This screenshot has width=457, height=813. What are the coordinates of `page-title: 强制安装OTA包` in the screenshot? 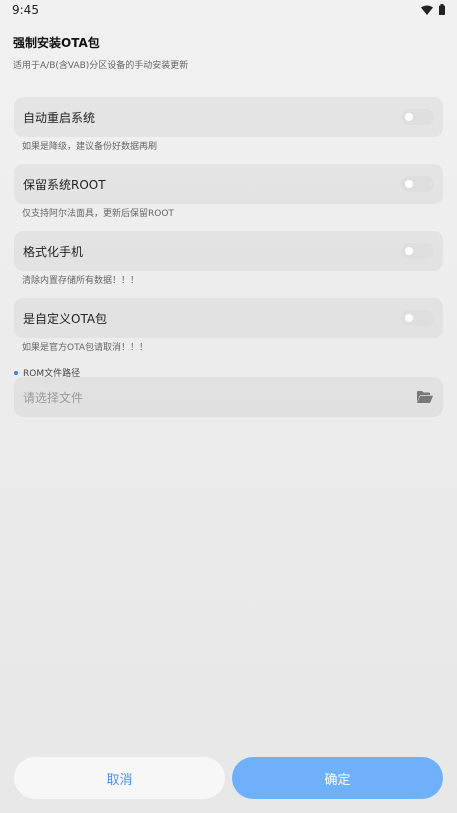 It's located at (56, 43).